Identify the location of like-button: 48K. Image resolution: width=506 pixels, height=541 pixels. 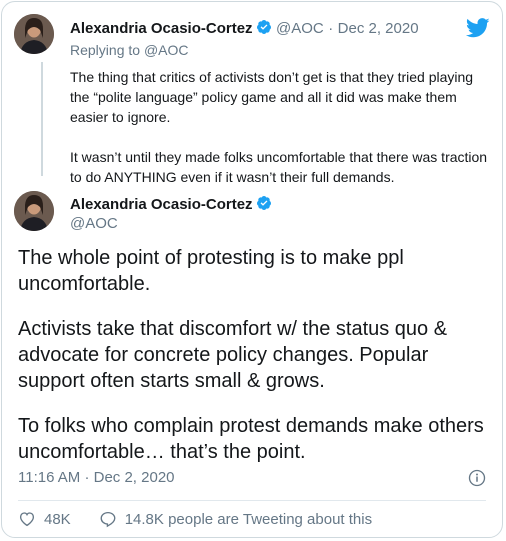
(44, 519).